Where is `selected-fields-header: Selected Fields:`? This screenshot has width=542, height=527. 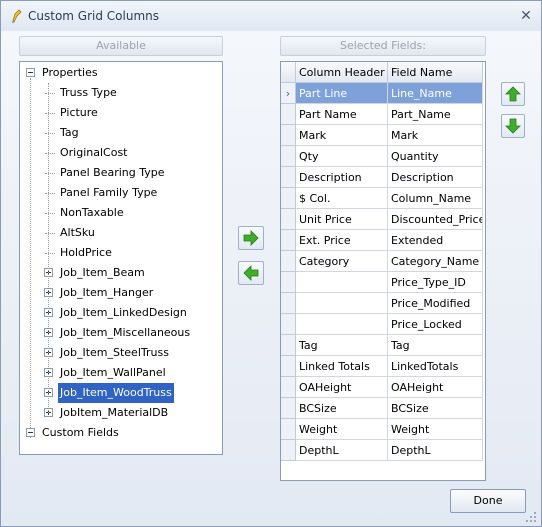 selected-fields-header: Selected Fields: is located at coordinates (383, 46).